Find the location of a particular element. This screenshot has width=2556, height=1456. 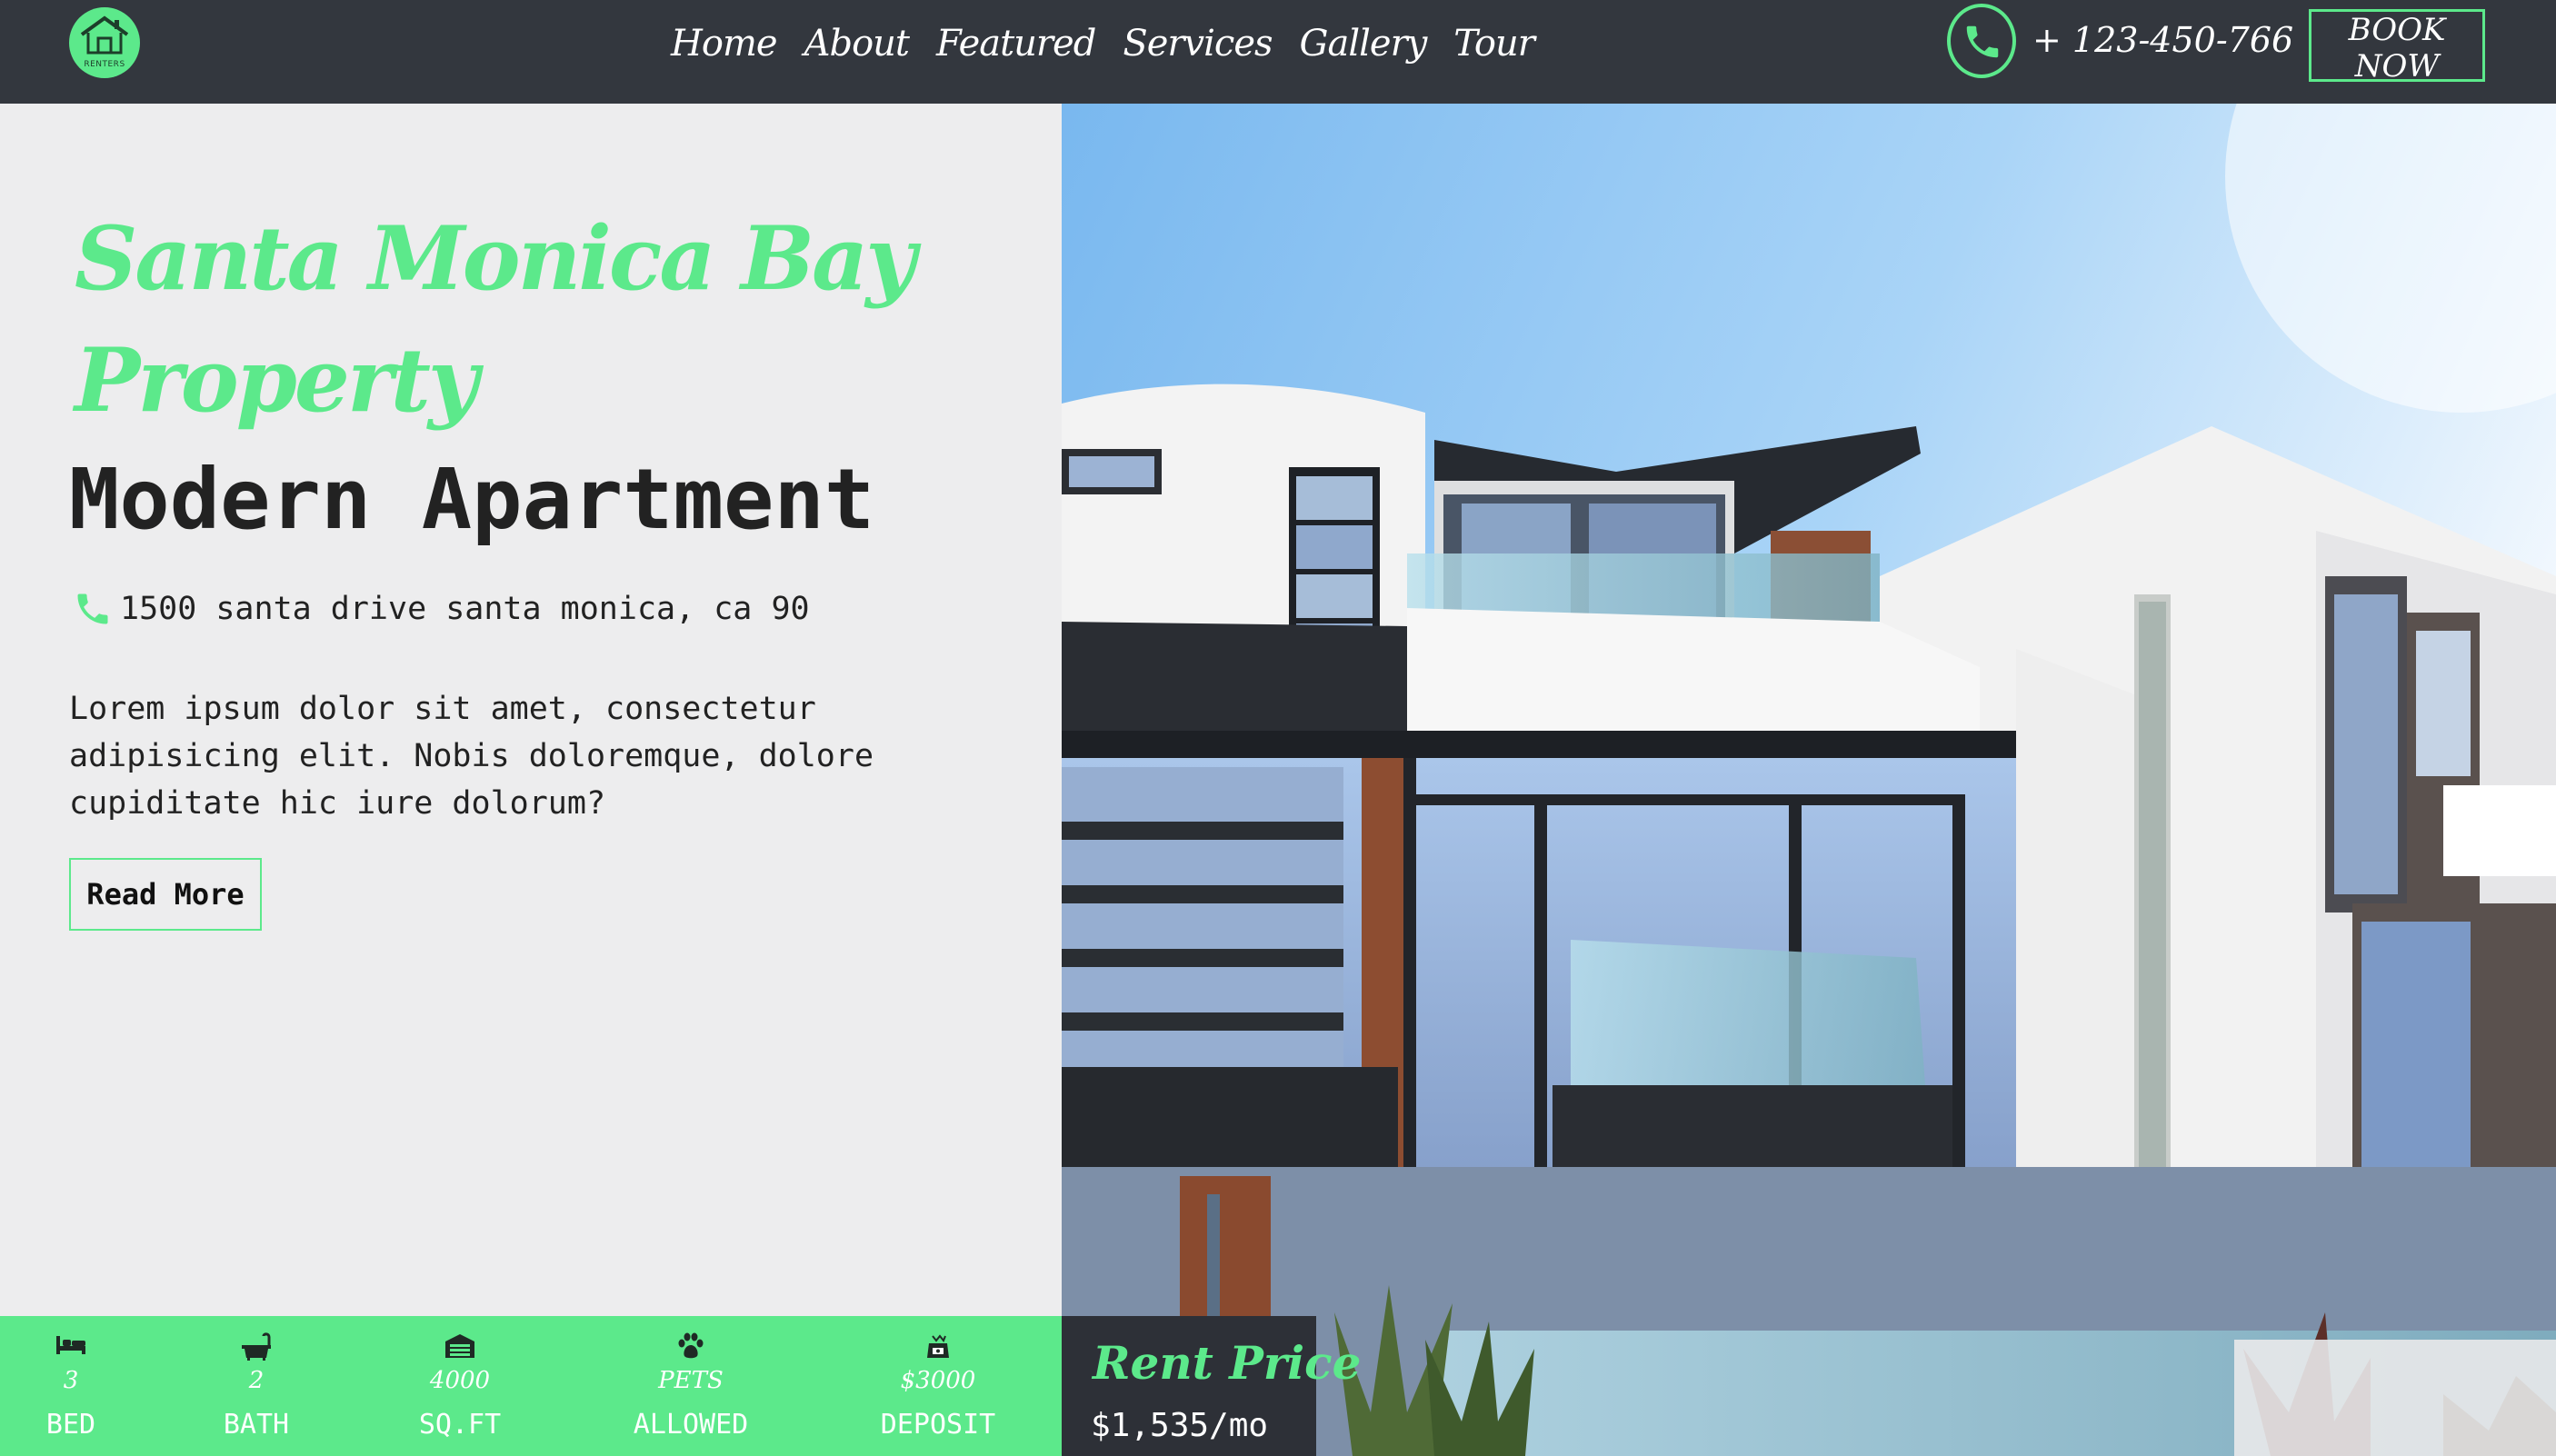

property-name: Santa Monica Bay Property is located at coordinates (495, 319).